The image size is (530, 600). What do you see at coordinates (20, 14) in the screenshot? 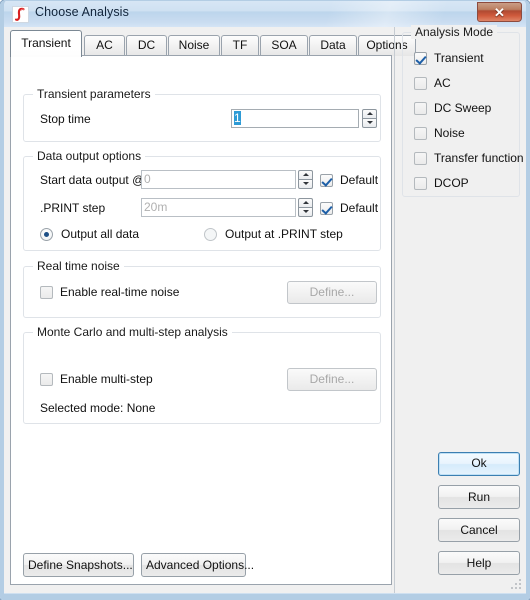
I see `integral-icon` at bounding box center [20, 14].